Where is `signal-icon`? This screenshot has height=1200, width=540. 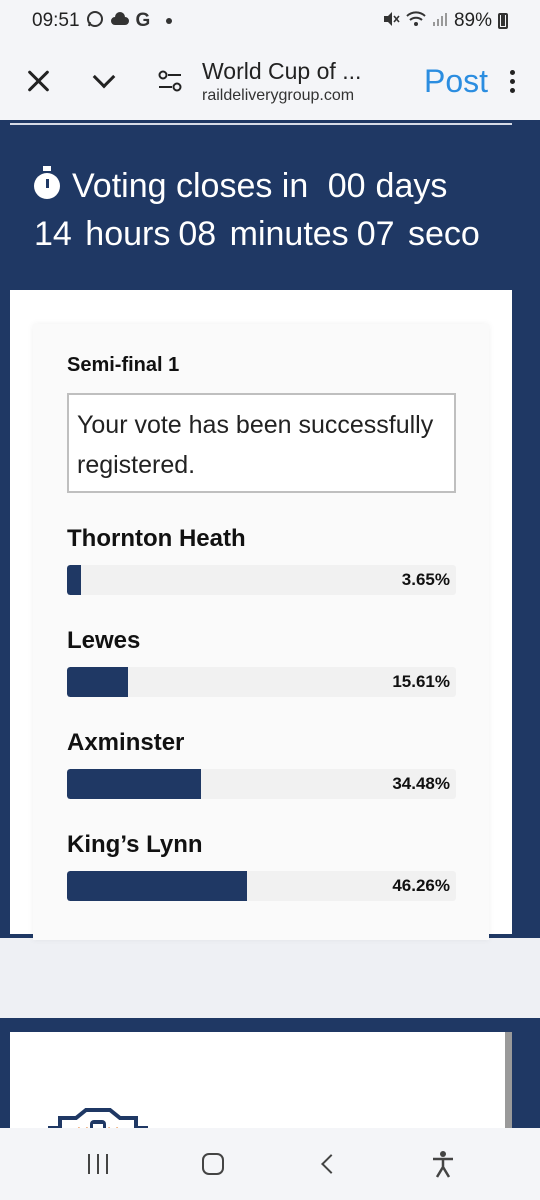
signal-icon is located at coordinates (440, 21).